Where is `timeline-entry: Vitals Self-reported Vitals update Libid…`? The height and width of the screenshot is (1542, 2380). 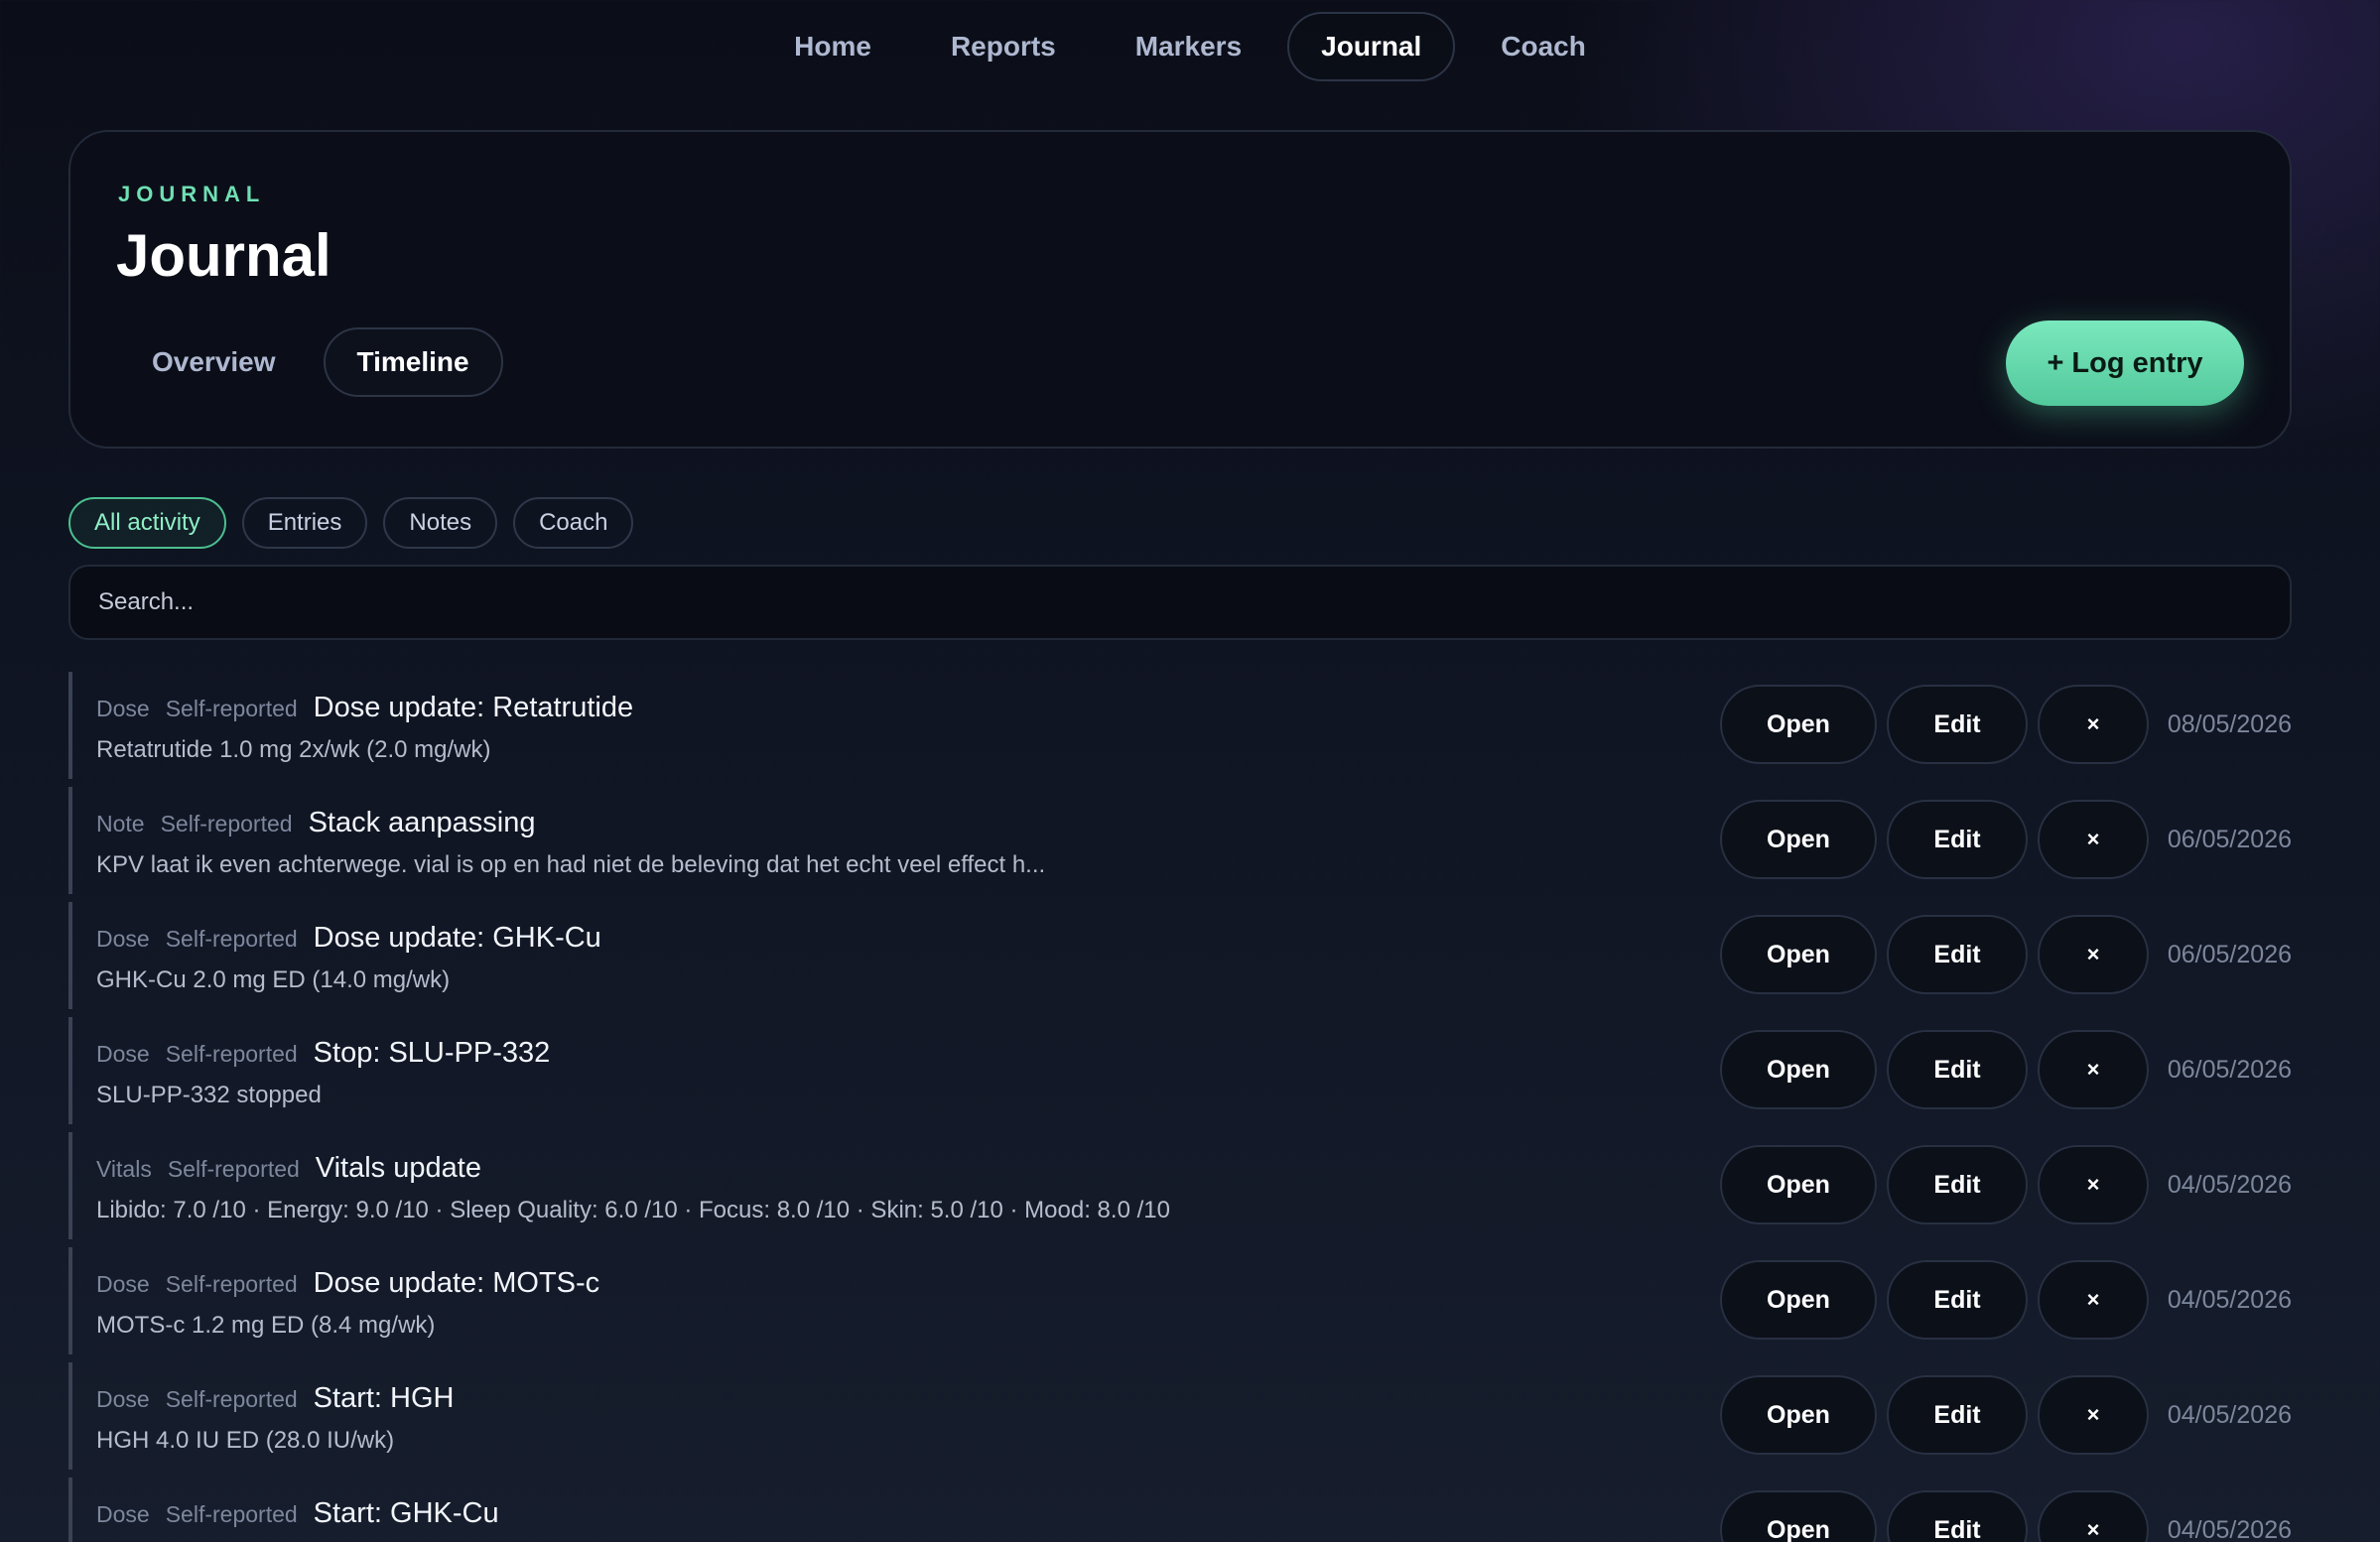 timeline-entry: Vitals Self-reported Vitals update Libid… is located at coordinates (1180, 1185).